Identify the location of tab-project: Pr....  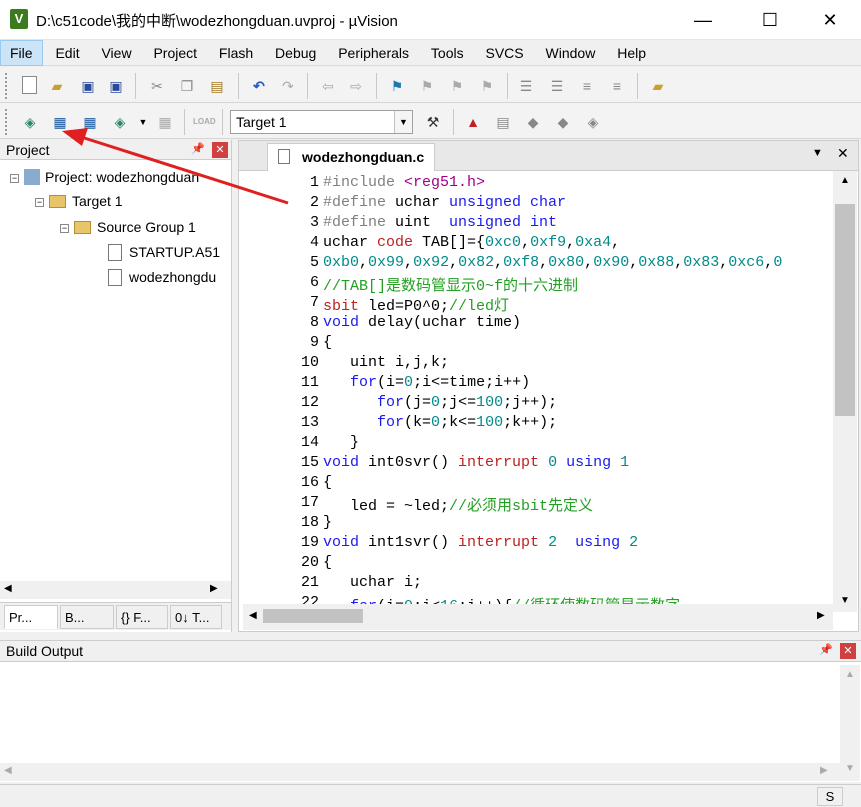
(31, 617).